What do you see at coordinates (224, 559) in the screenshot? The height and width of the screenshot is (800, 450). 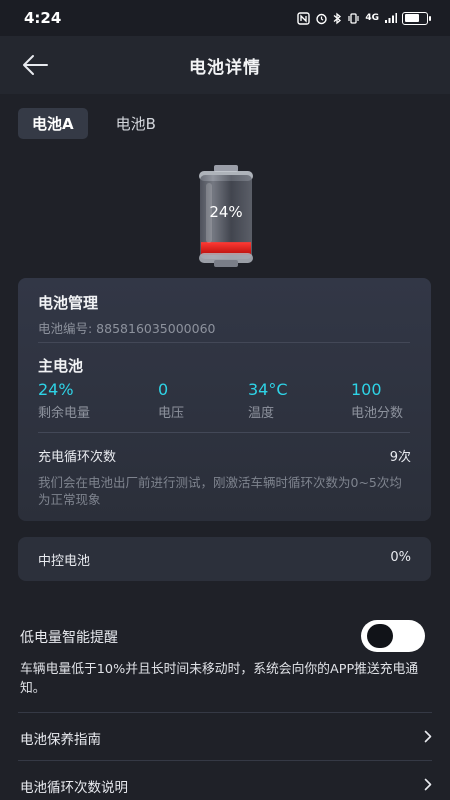 I see `central-battery-card: 中控电池 0%` at bounding box center [224, 559].